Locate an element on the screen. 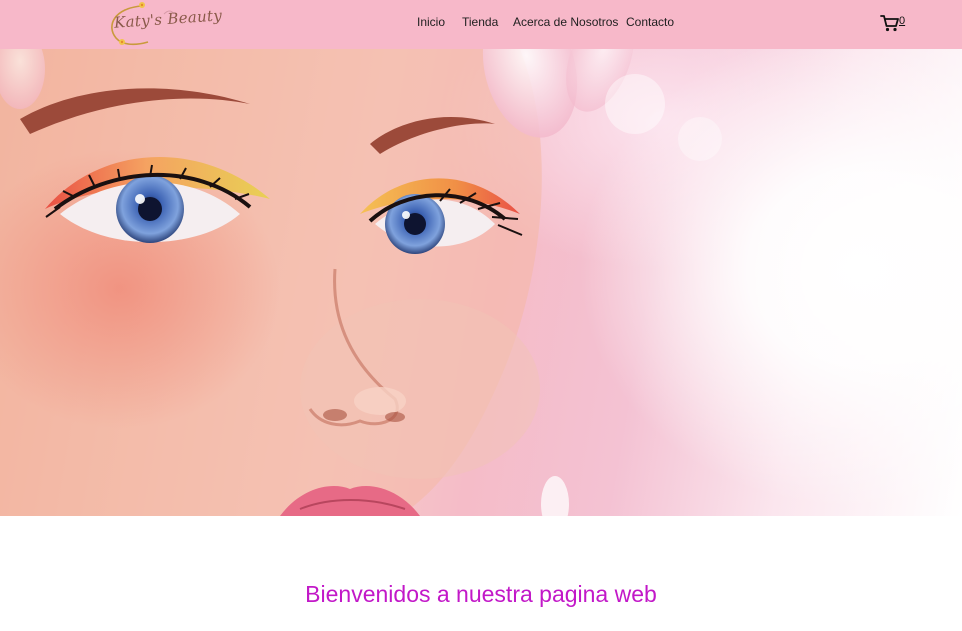  nav-tienda: Tienda is located at coordinates (480, 22).